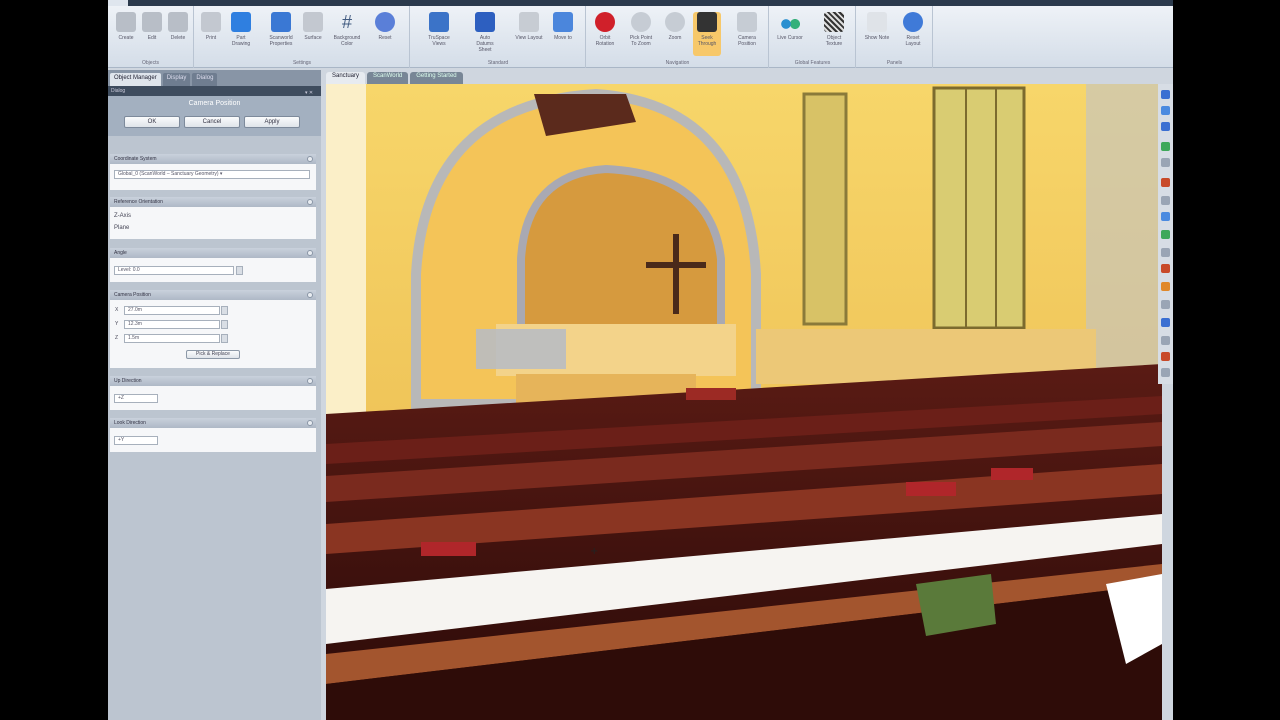 The height and width of the screenshot is (720, 1280). Describe the element at coordinates (281, 34) in the screenshot. I see `scanworld-properties-button: Scanworld Properties` at that location.